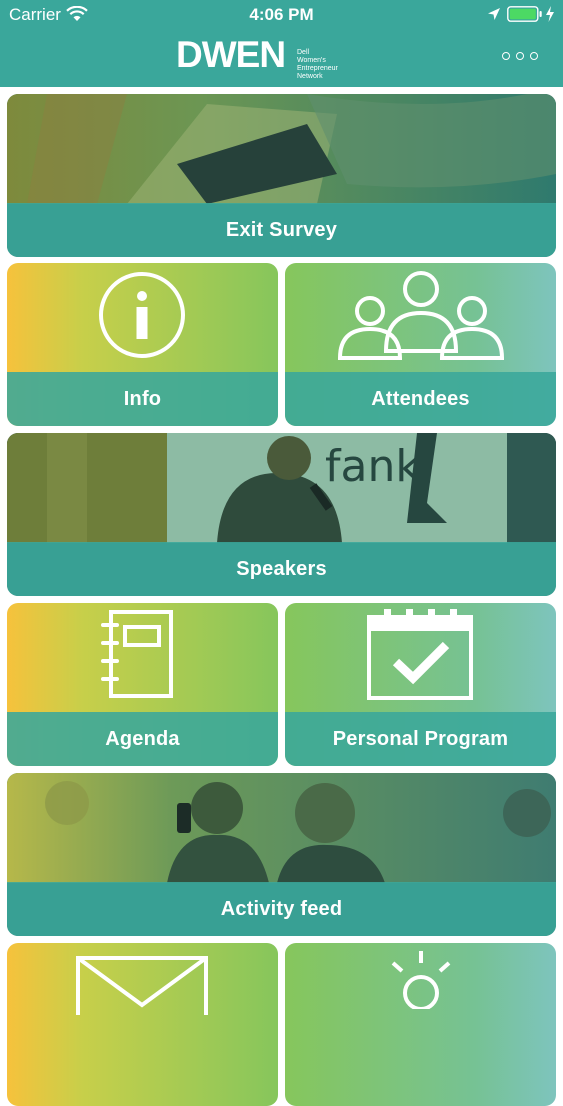 The height and width of the screenshot is (1106, 563). Describe the element at coordinates (281, 909) in the screenshot. I see `tile-label: Activity feed` at that location.